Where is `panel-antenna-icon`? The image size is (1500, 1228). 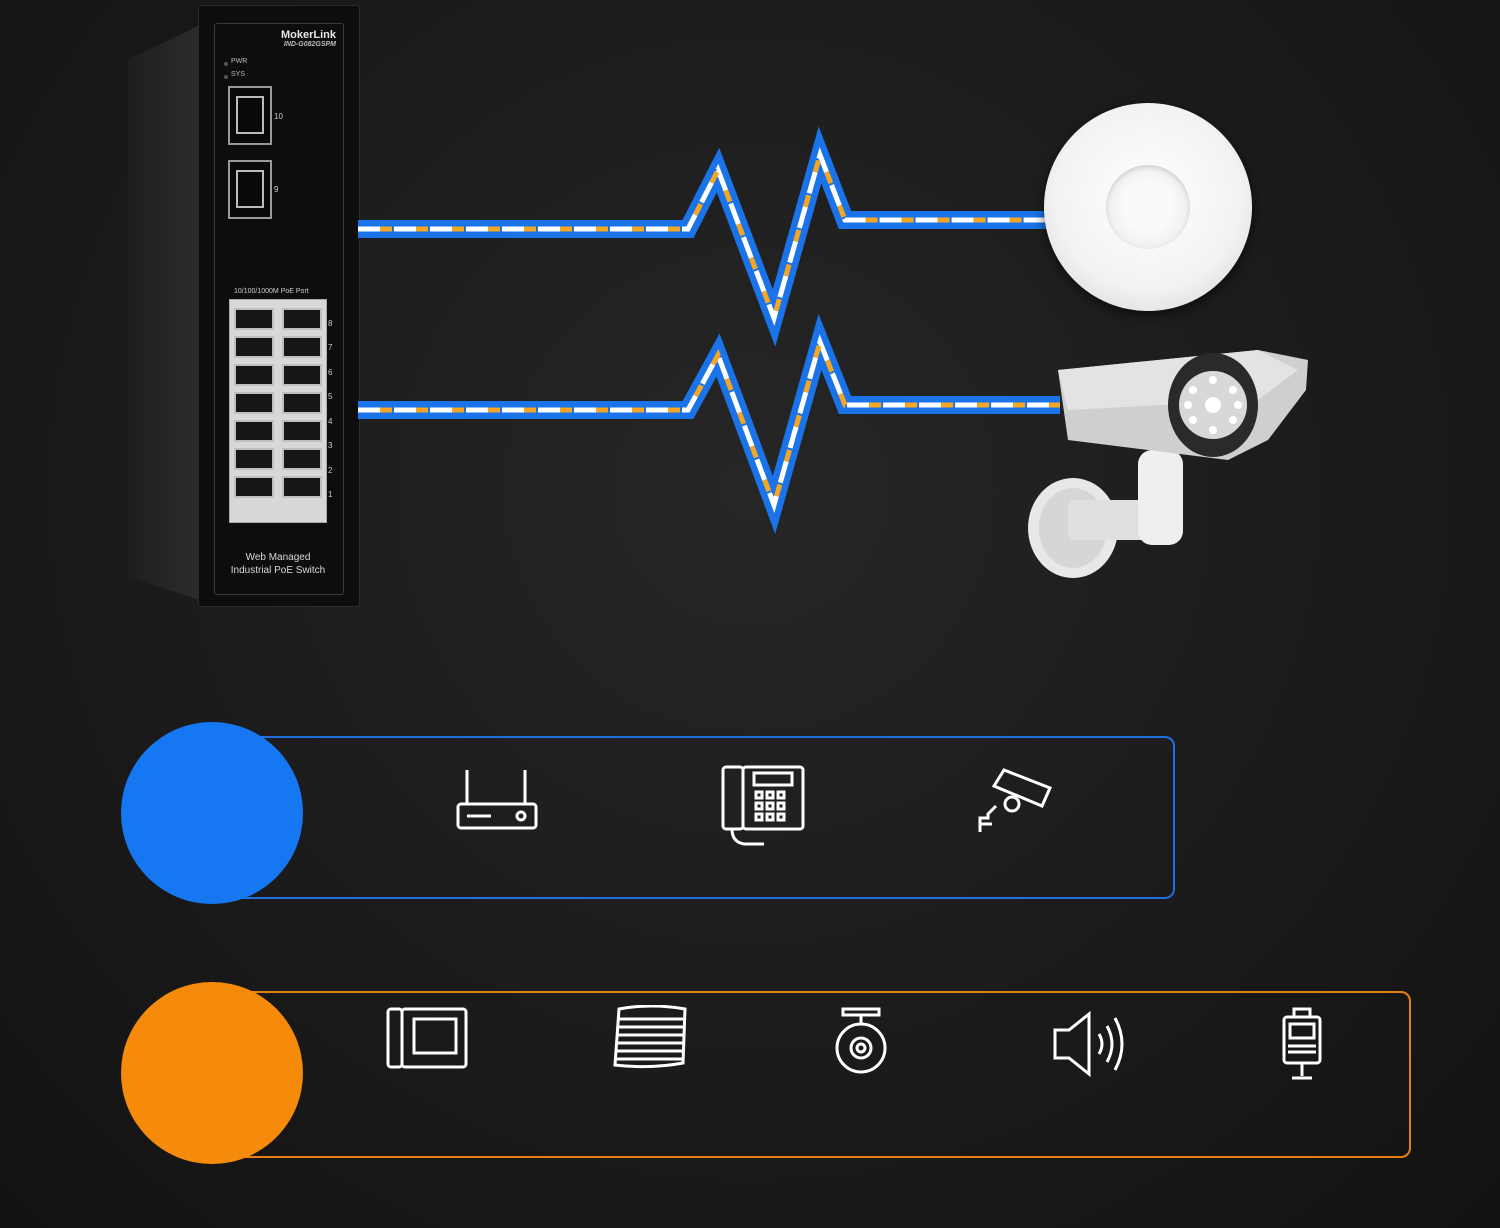
panel-antenna-icon is located at coordinates (650, 1038).